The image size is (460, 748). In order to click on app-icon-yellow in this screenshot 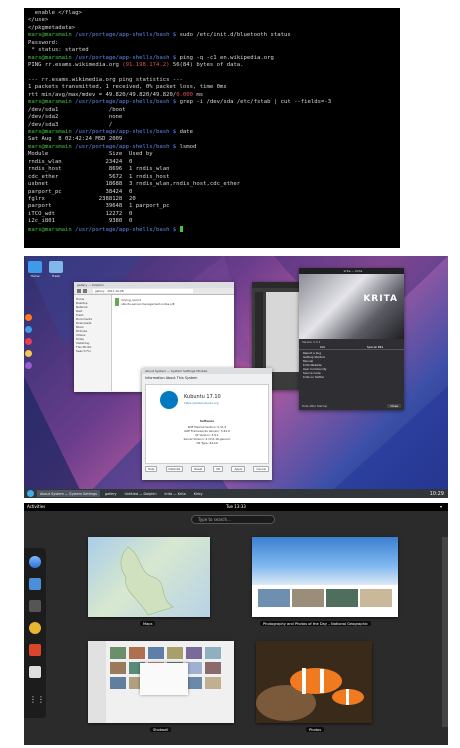, I will do `click(28, 353)`.